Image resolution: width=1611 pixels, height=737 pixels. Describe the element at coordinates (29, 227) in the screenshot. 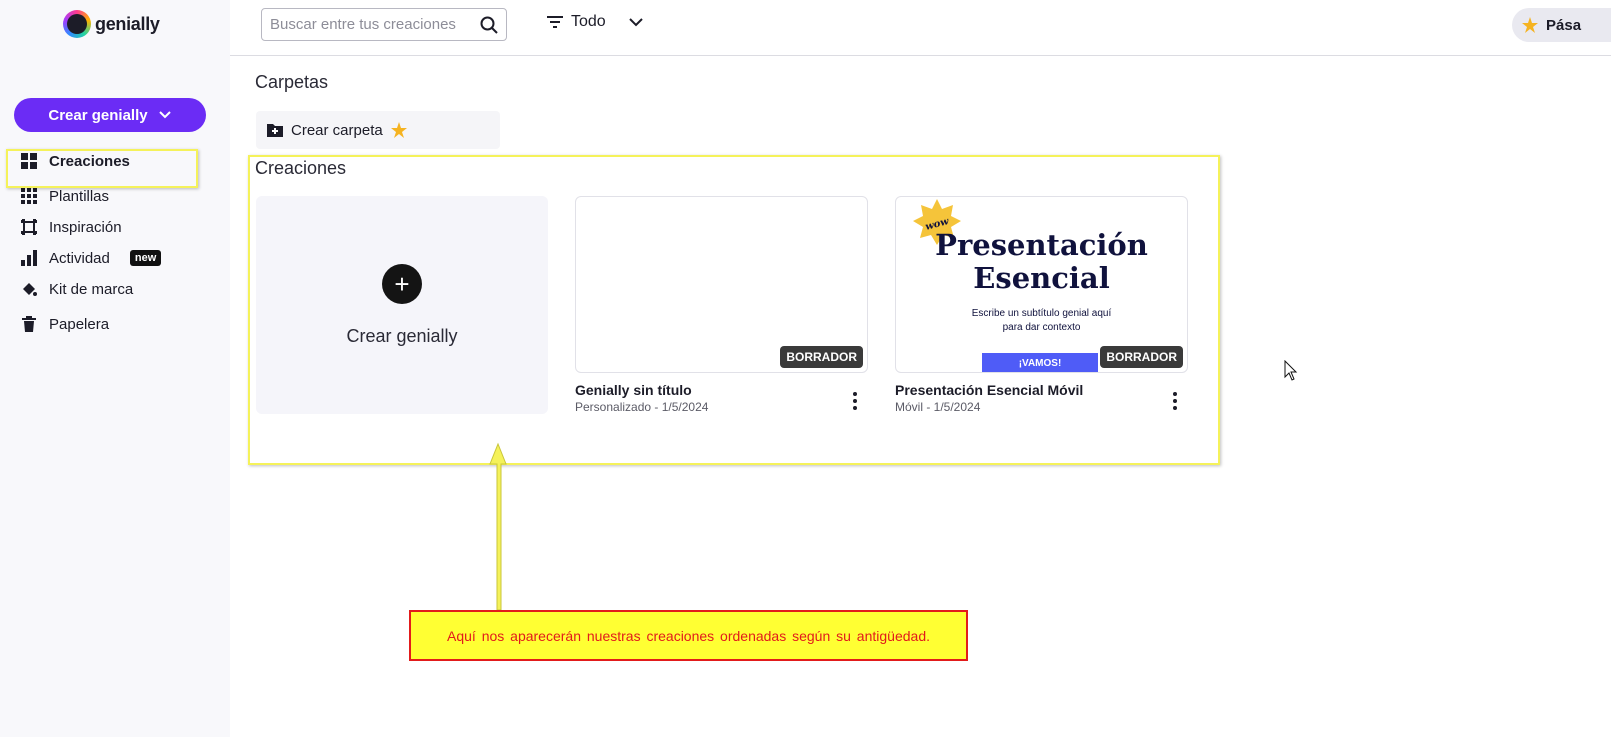

I see `frame-icon` at that location.